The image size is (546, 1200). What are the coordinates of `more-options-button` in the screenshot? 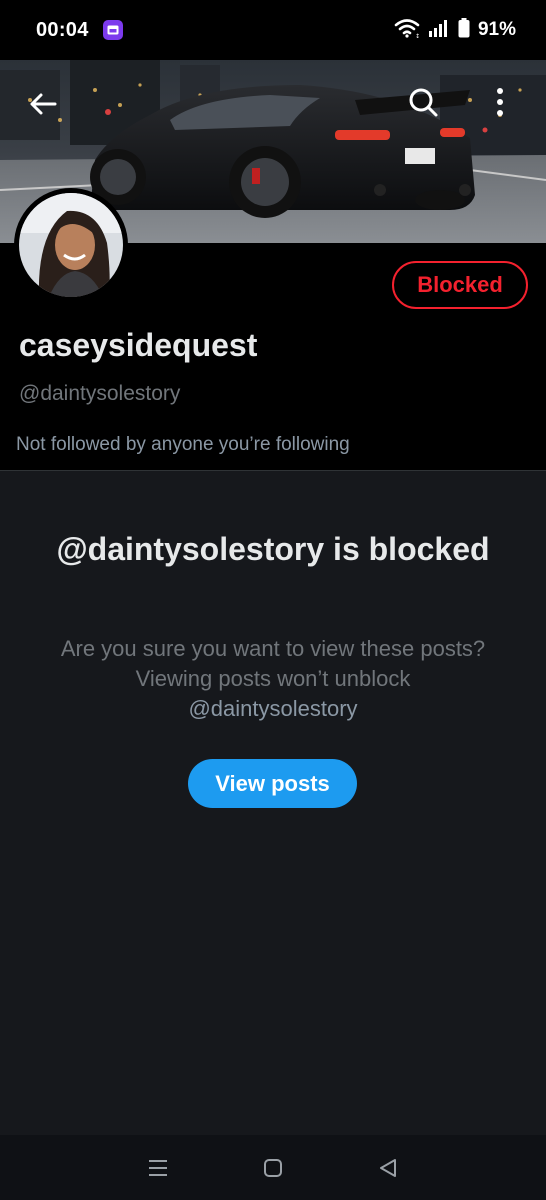 It's located at (500, 102).